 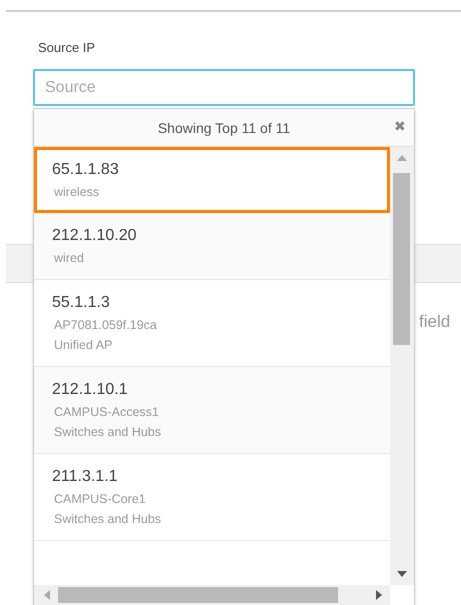 I want to click on device-detail: Unified AP, so click(x=83, y=345).